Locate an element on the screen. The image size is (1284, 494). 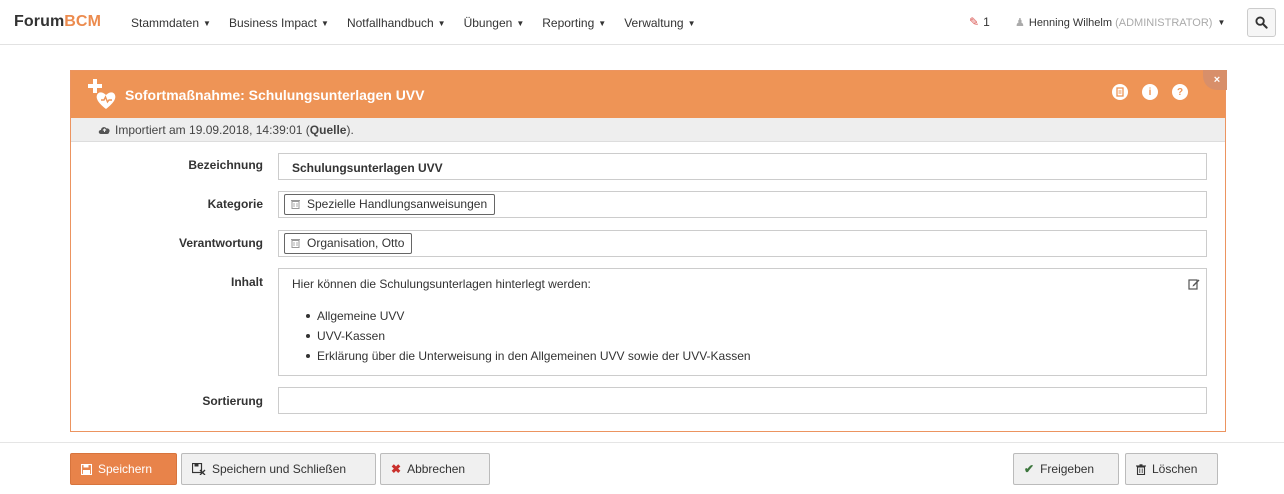
kategorie-tag: Spezielle Handlungsanweisungen is located at coordinates (390, 204).